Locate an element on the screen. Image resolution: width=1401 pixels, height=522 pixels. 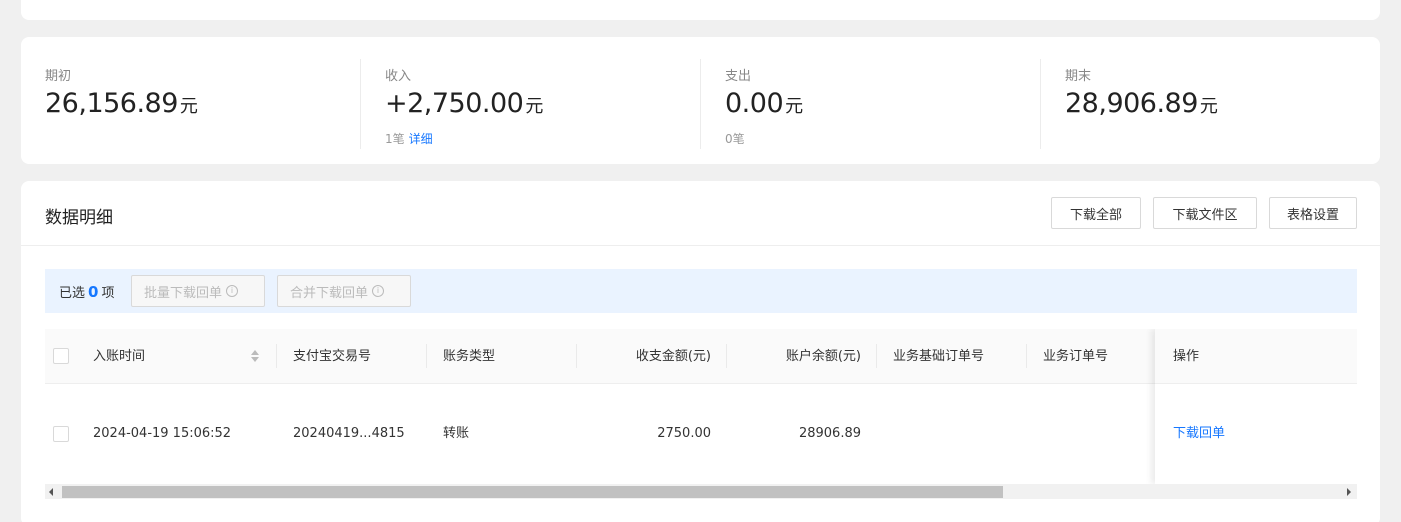
cell-amount: 2750.00 is located at coordinates (684, 433).